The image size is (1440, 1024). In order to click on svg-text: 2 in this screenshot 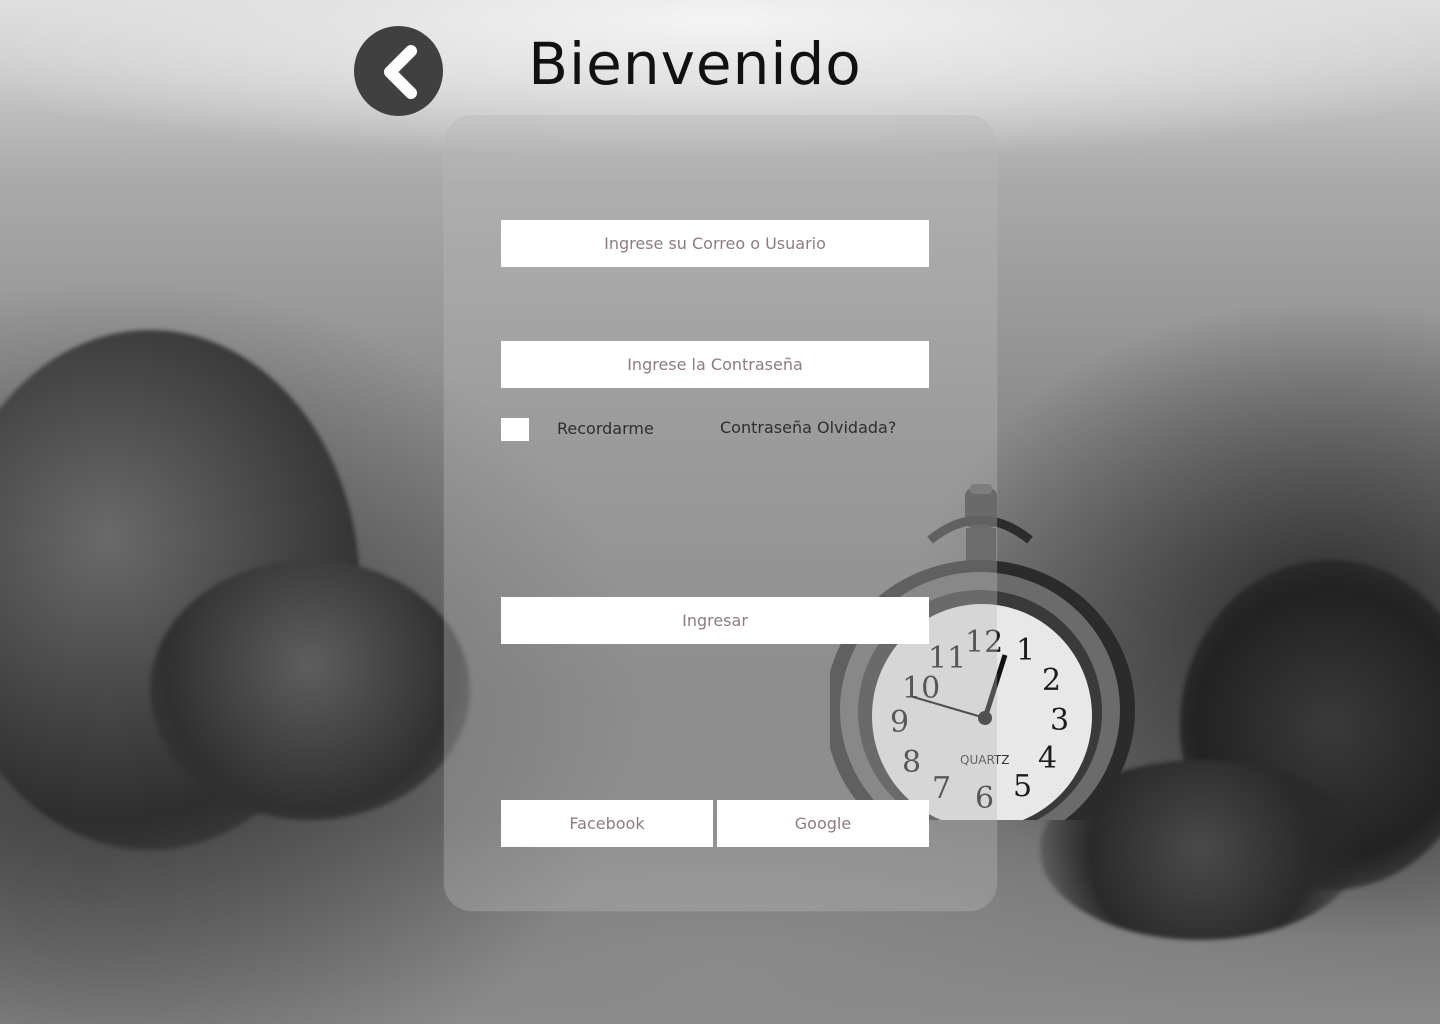, I will do `click(1051, 680)`.